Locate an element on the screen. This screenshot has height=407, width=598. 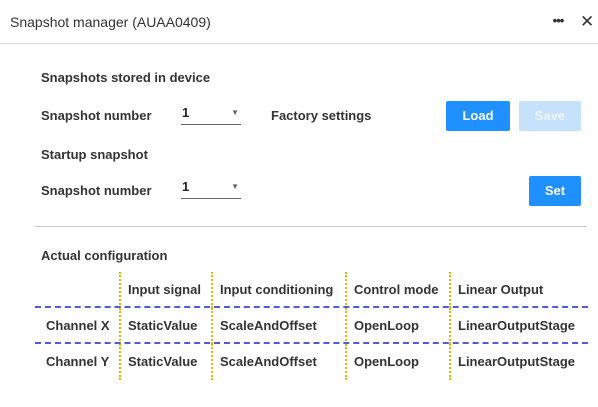
close-icon: ✕ is located at coordinates (589, 22).